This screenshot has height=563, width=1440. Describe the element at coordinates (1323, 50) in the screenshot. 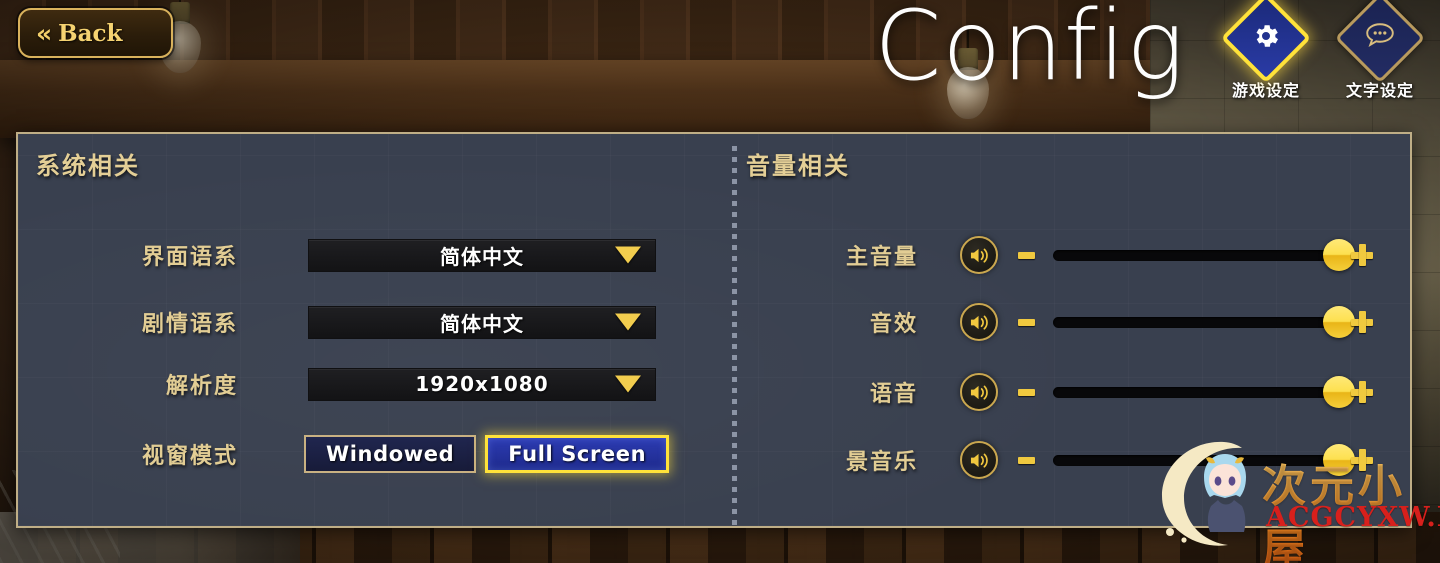

I see `settings-tabs: 游戏设定 文字设定` at that location.